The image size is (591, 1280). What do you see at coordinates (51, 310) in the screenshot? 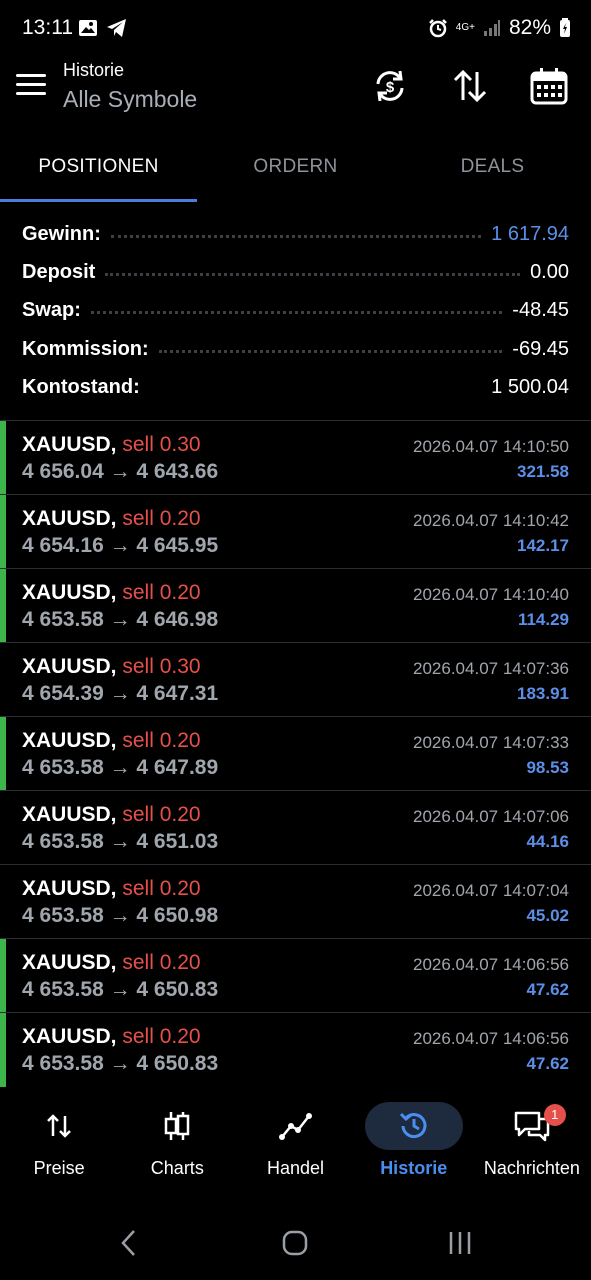
I see `summary-label: Swap:` at bounding box center [51, 310].